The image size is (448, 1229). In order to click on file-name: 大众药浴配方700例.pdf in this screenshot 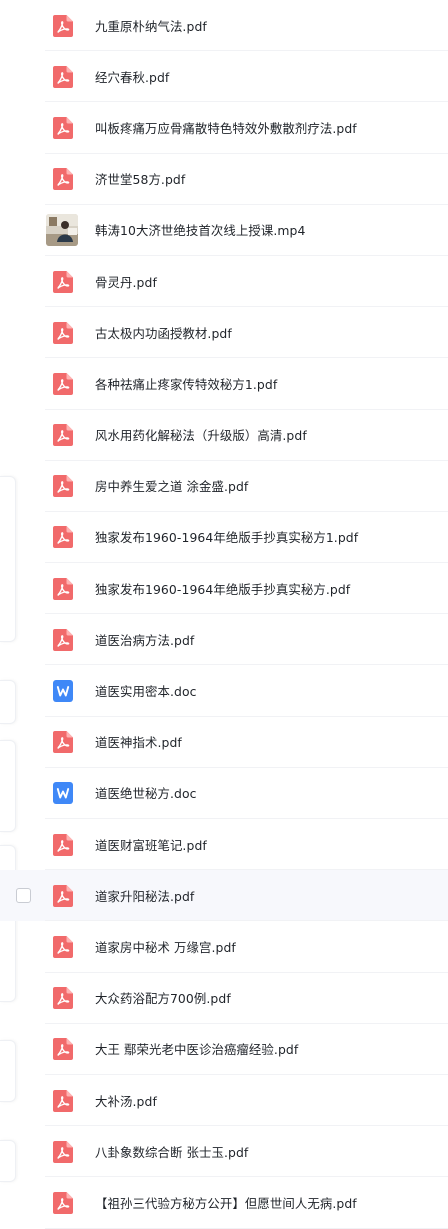, I will do `click(163, 998)`.